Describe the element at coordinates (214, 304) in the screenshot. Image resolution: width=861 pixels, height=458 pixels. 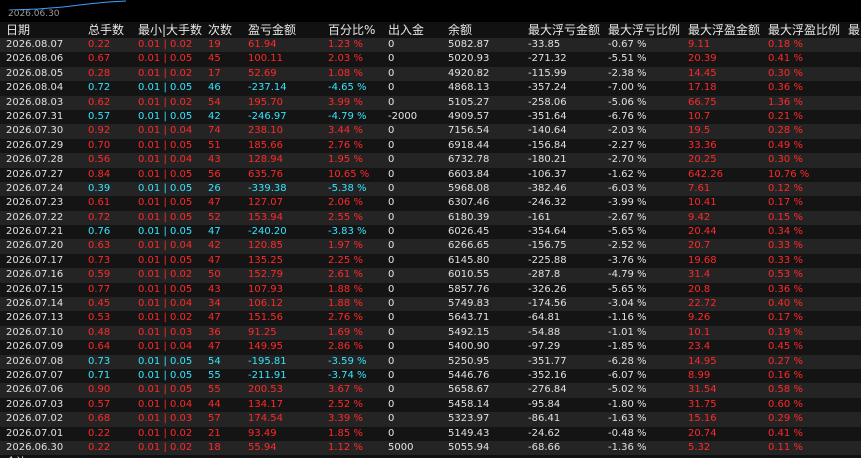
I see `table-cell: 34` at that location.